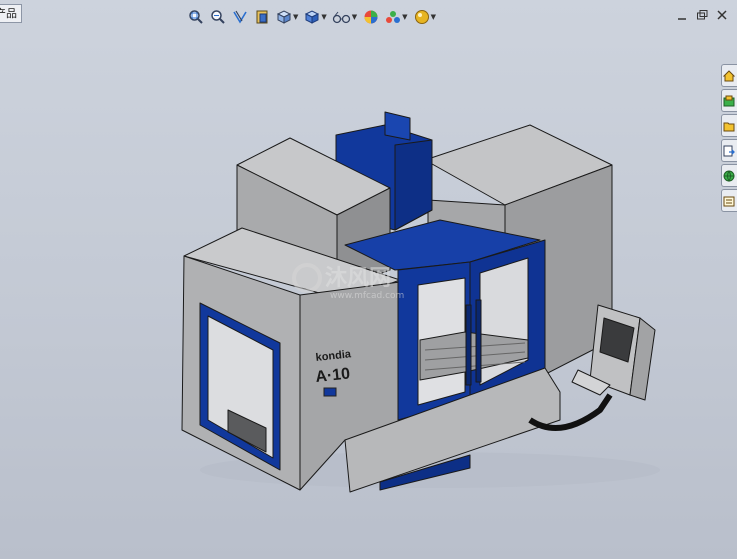  Describe the element at coordinates (413, 185) in the screenshot. I see `spindle-column-side` at that location.